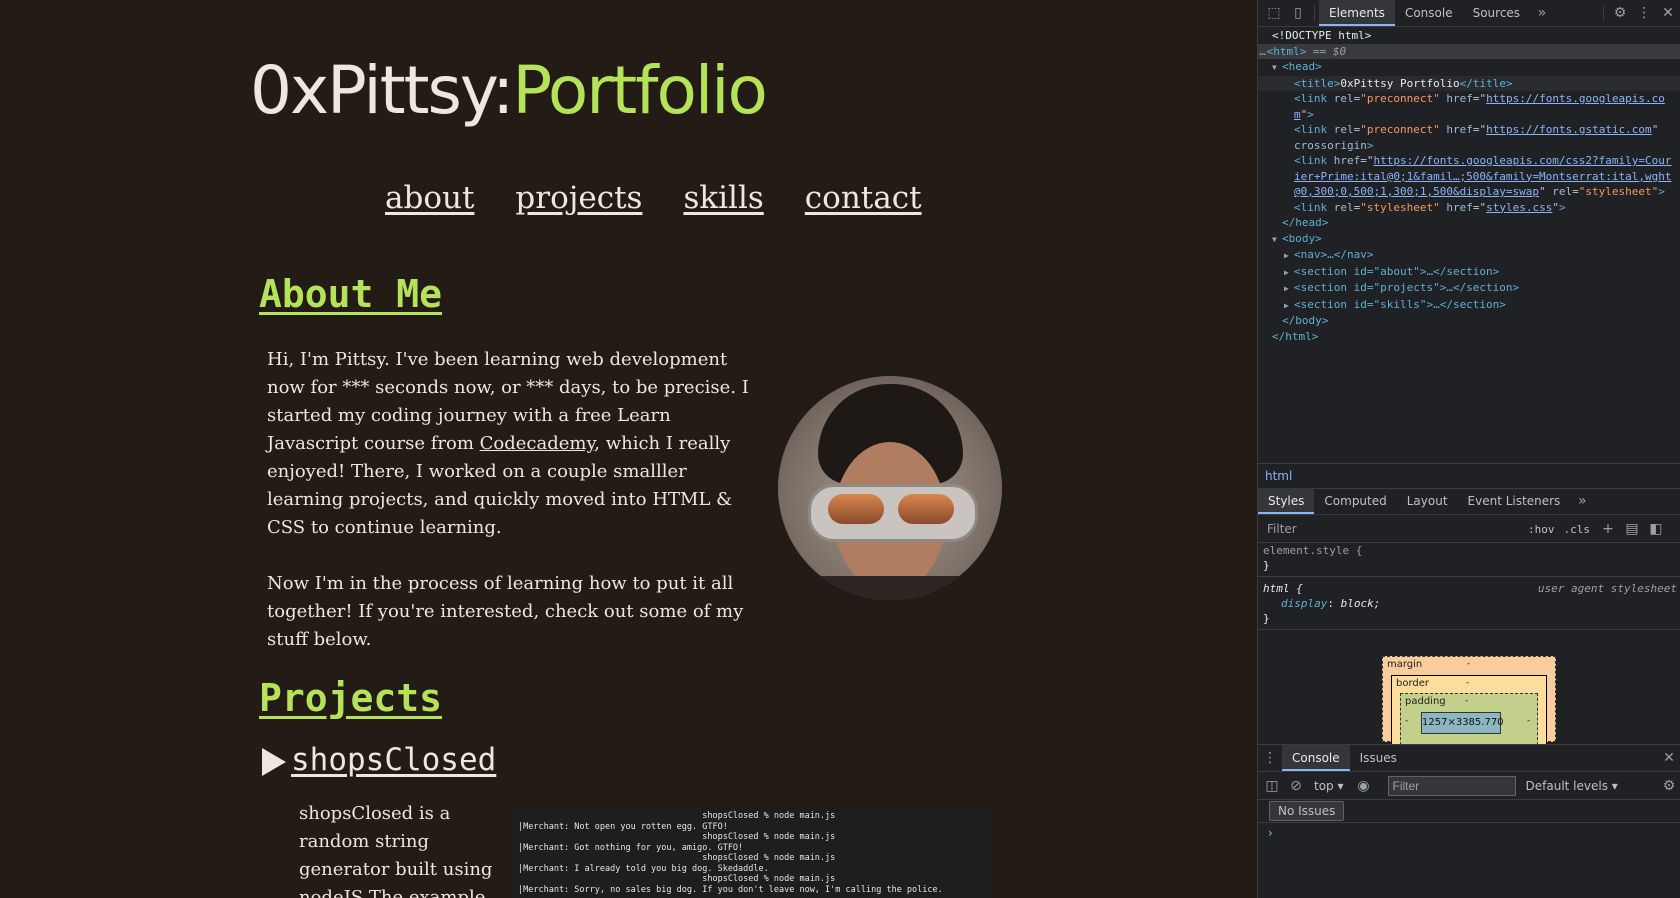  Describe the element at coordinates (863, 198) in the screenshot. I see `nav-link-contact: contact` at that location.